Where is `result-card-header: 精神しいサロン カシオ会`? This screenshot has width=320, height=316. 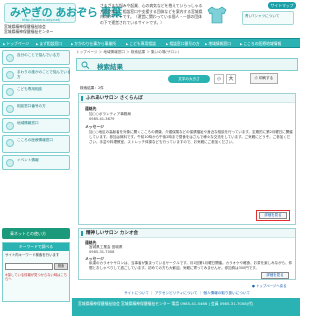 result-card-header: 精神しいサロン カシオ会 is located at coordinates (187, 233).